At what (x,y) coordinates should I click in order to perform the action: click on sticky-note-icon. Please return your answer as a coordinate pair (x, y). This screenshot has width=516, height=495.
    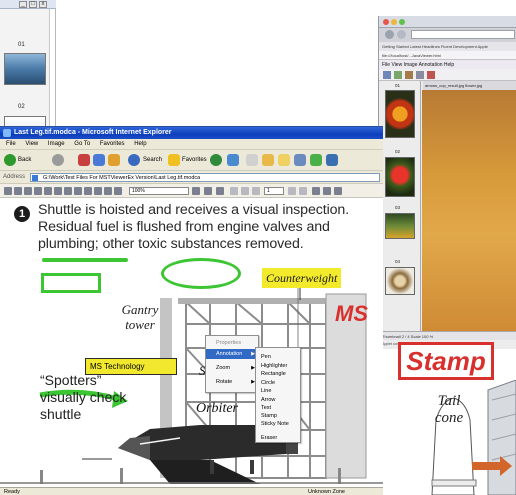
    Looking at the image, I should click on (338, 191).